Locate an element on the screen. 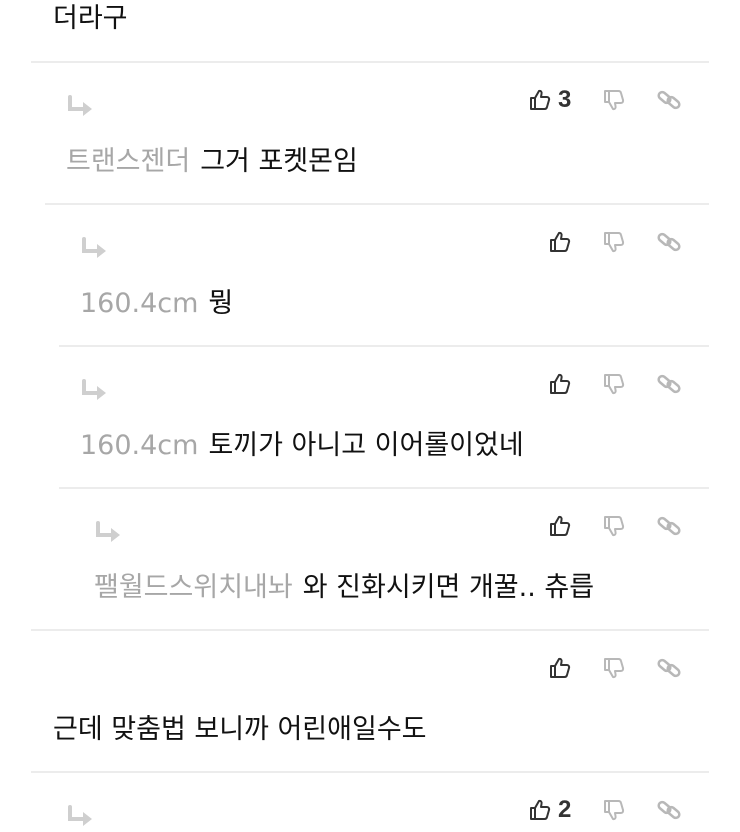  comment-line: 160.4cm 뭥 is located at coordinates (156, 303).